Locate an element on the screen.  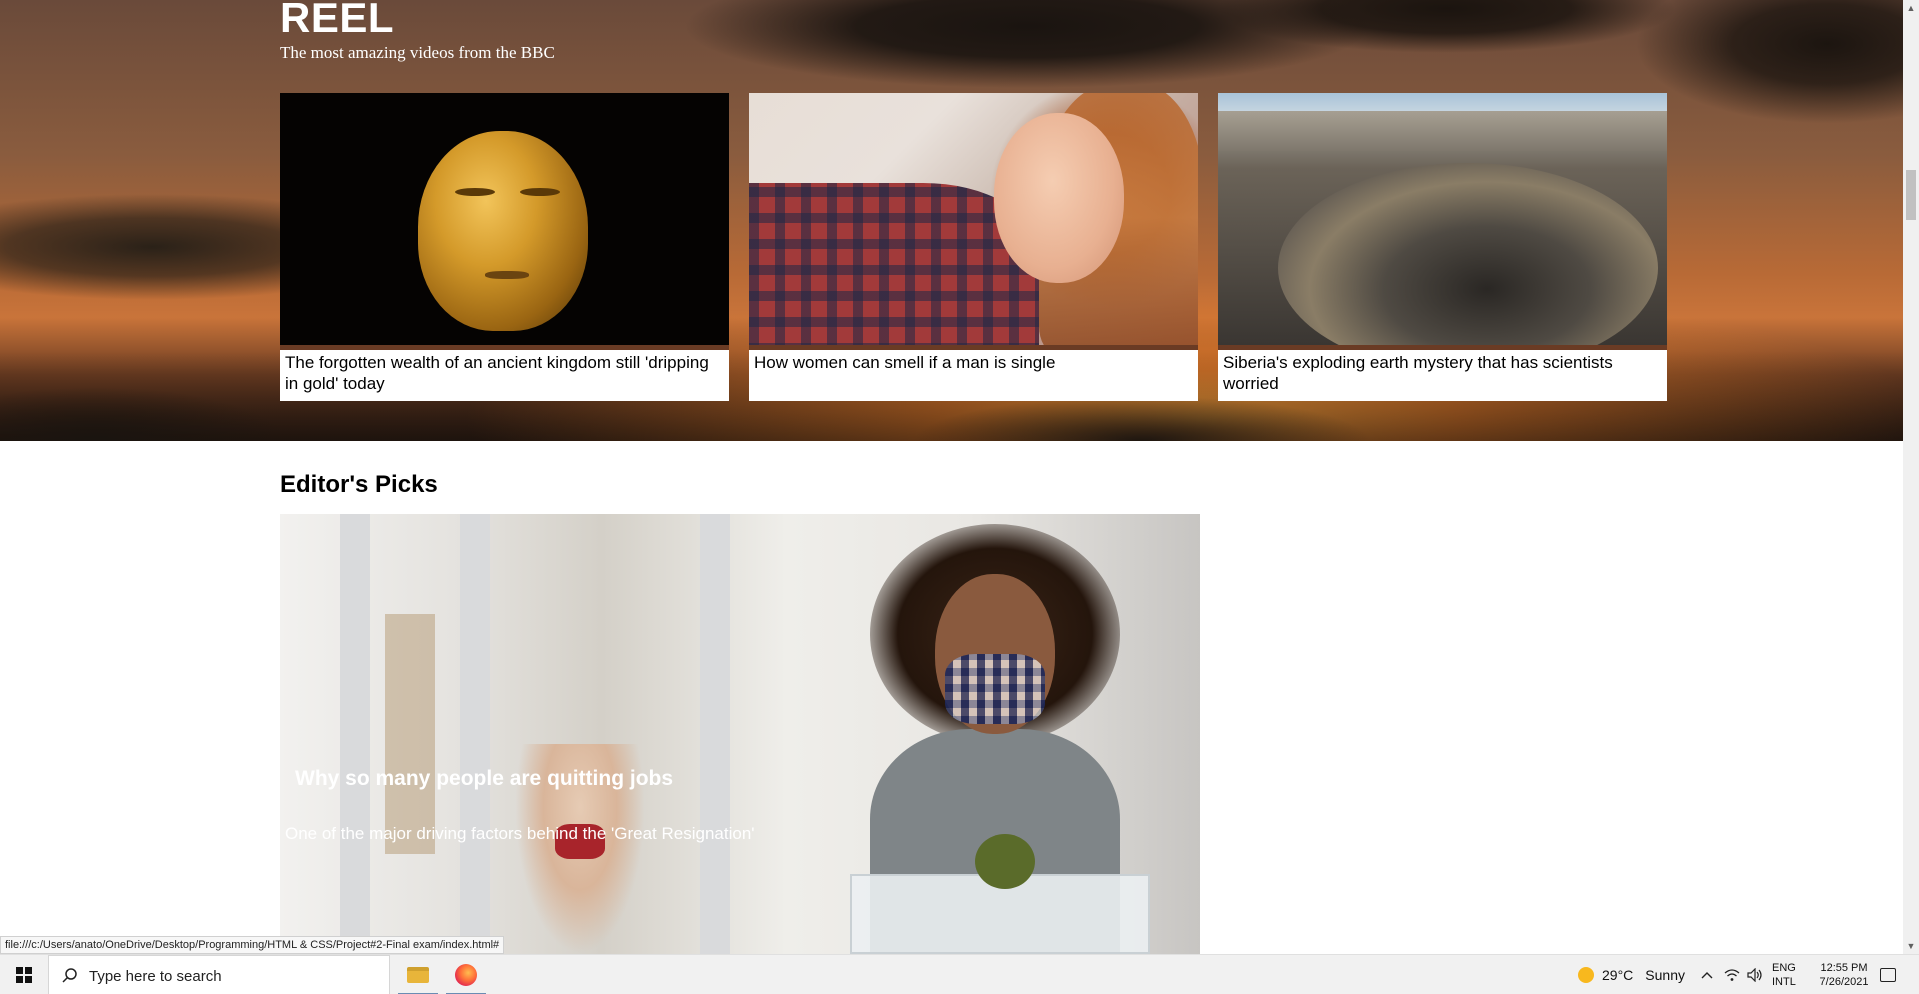
scrollbar-thumb is located at coordinates (1911, 195).